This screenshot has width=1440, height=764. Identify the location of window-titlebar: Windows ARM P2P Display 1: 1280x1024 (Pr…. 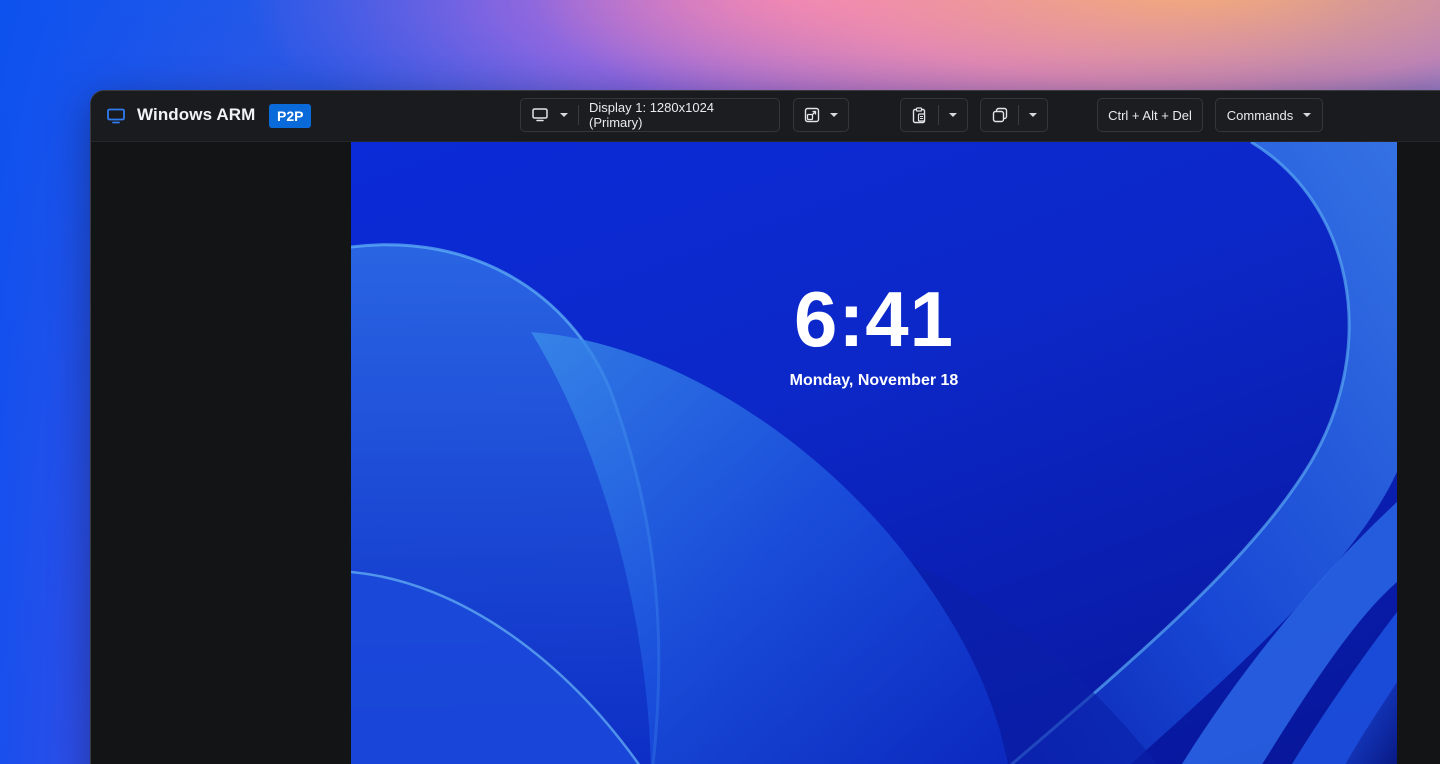
(765, 116).